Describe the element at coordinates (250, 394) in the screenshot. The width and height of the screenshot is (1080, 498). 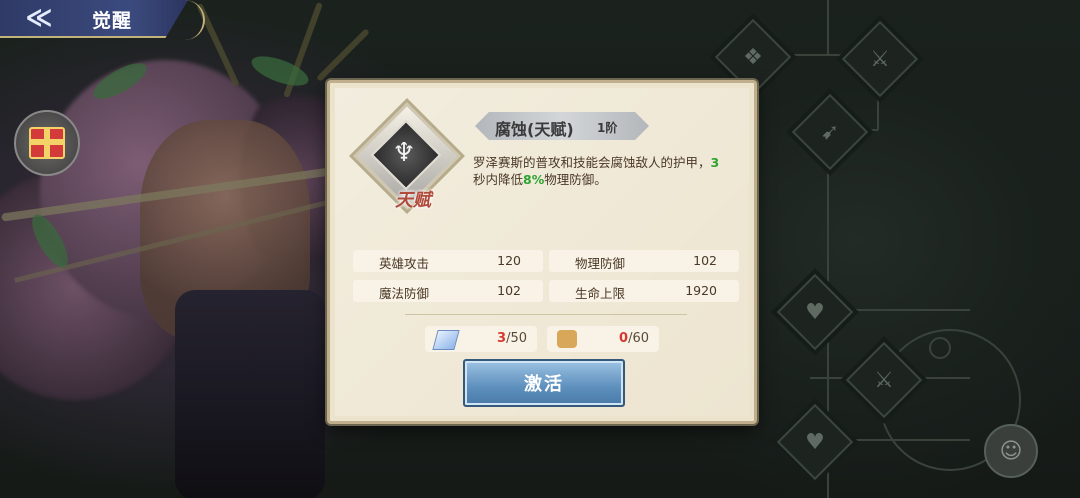
I see `hero-legs` at that location.